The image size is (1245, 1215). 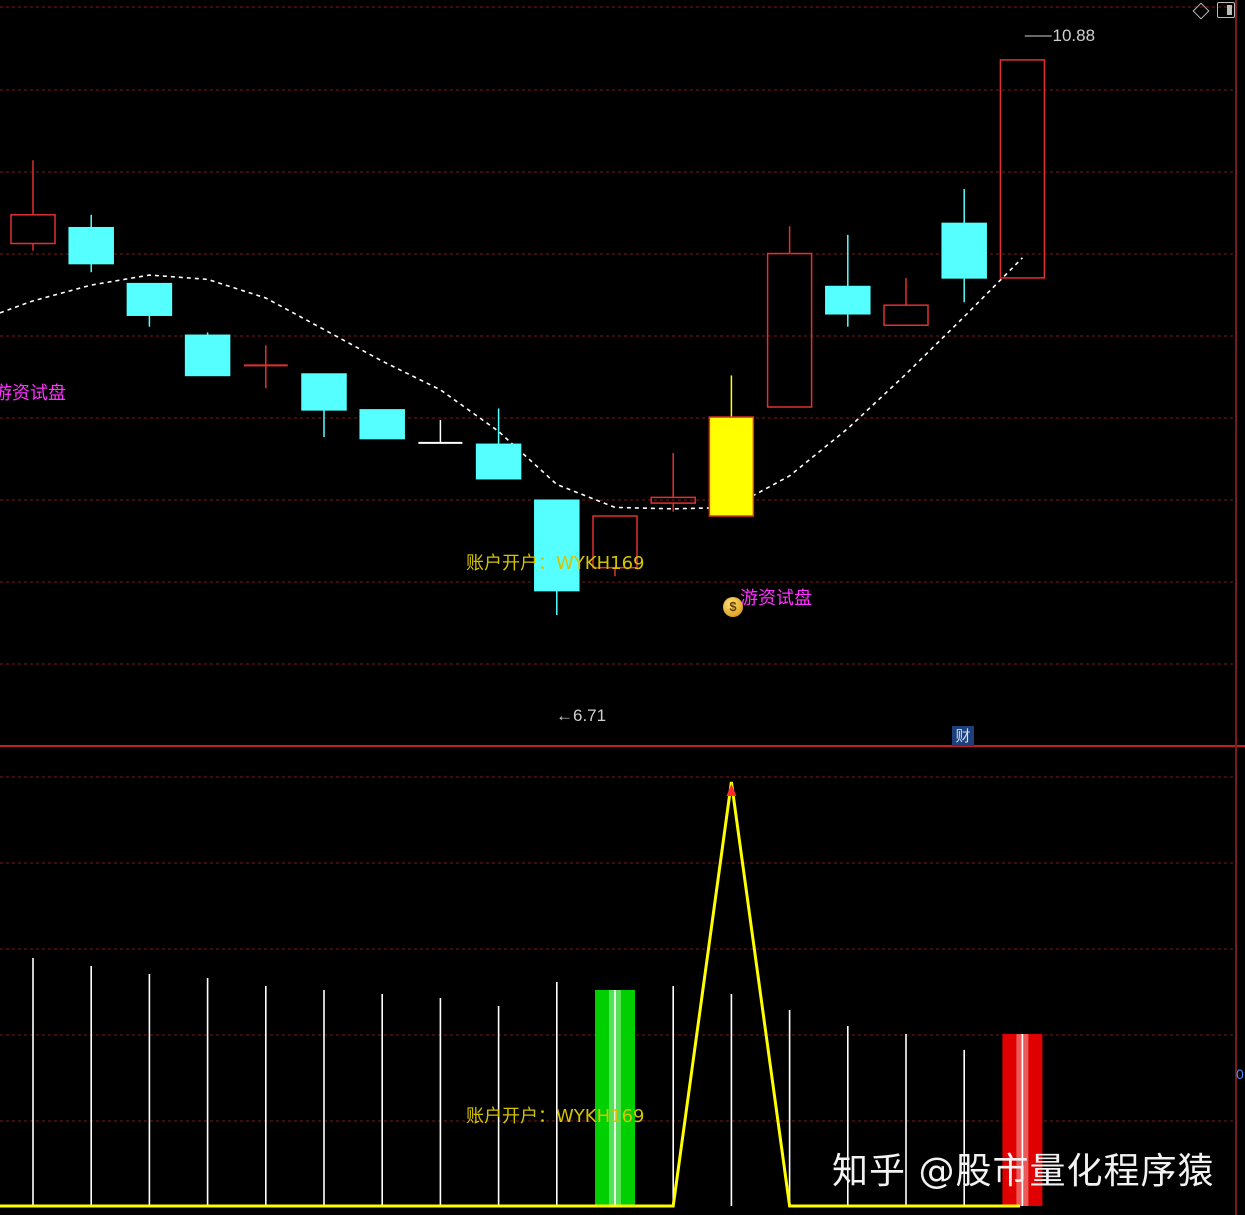 What do you see at coordinates (733, 607) in the screenshot?
I see `money-bag-icon: $` at bounding box center [733, 607].